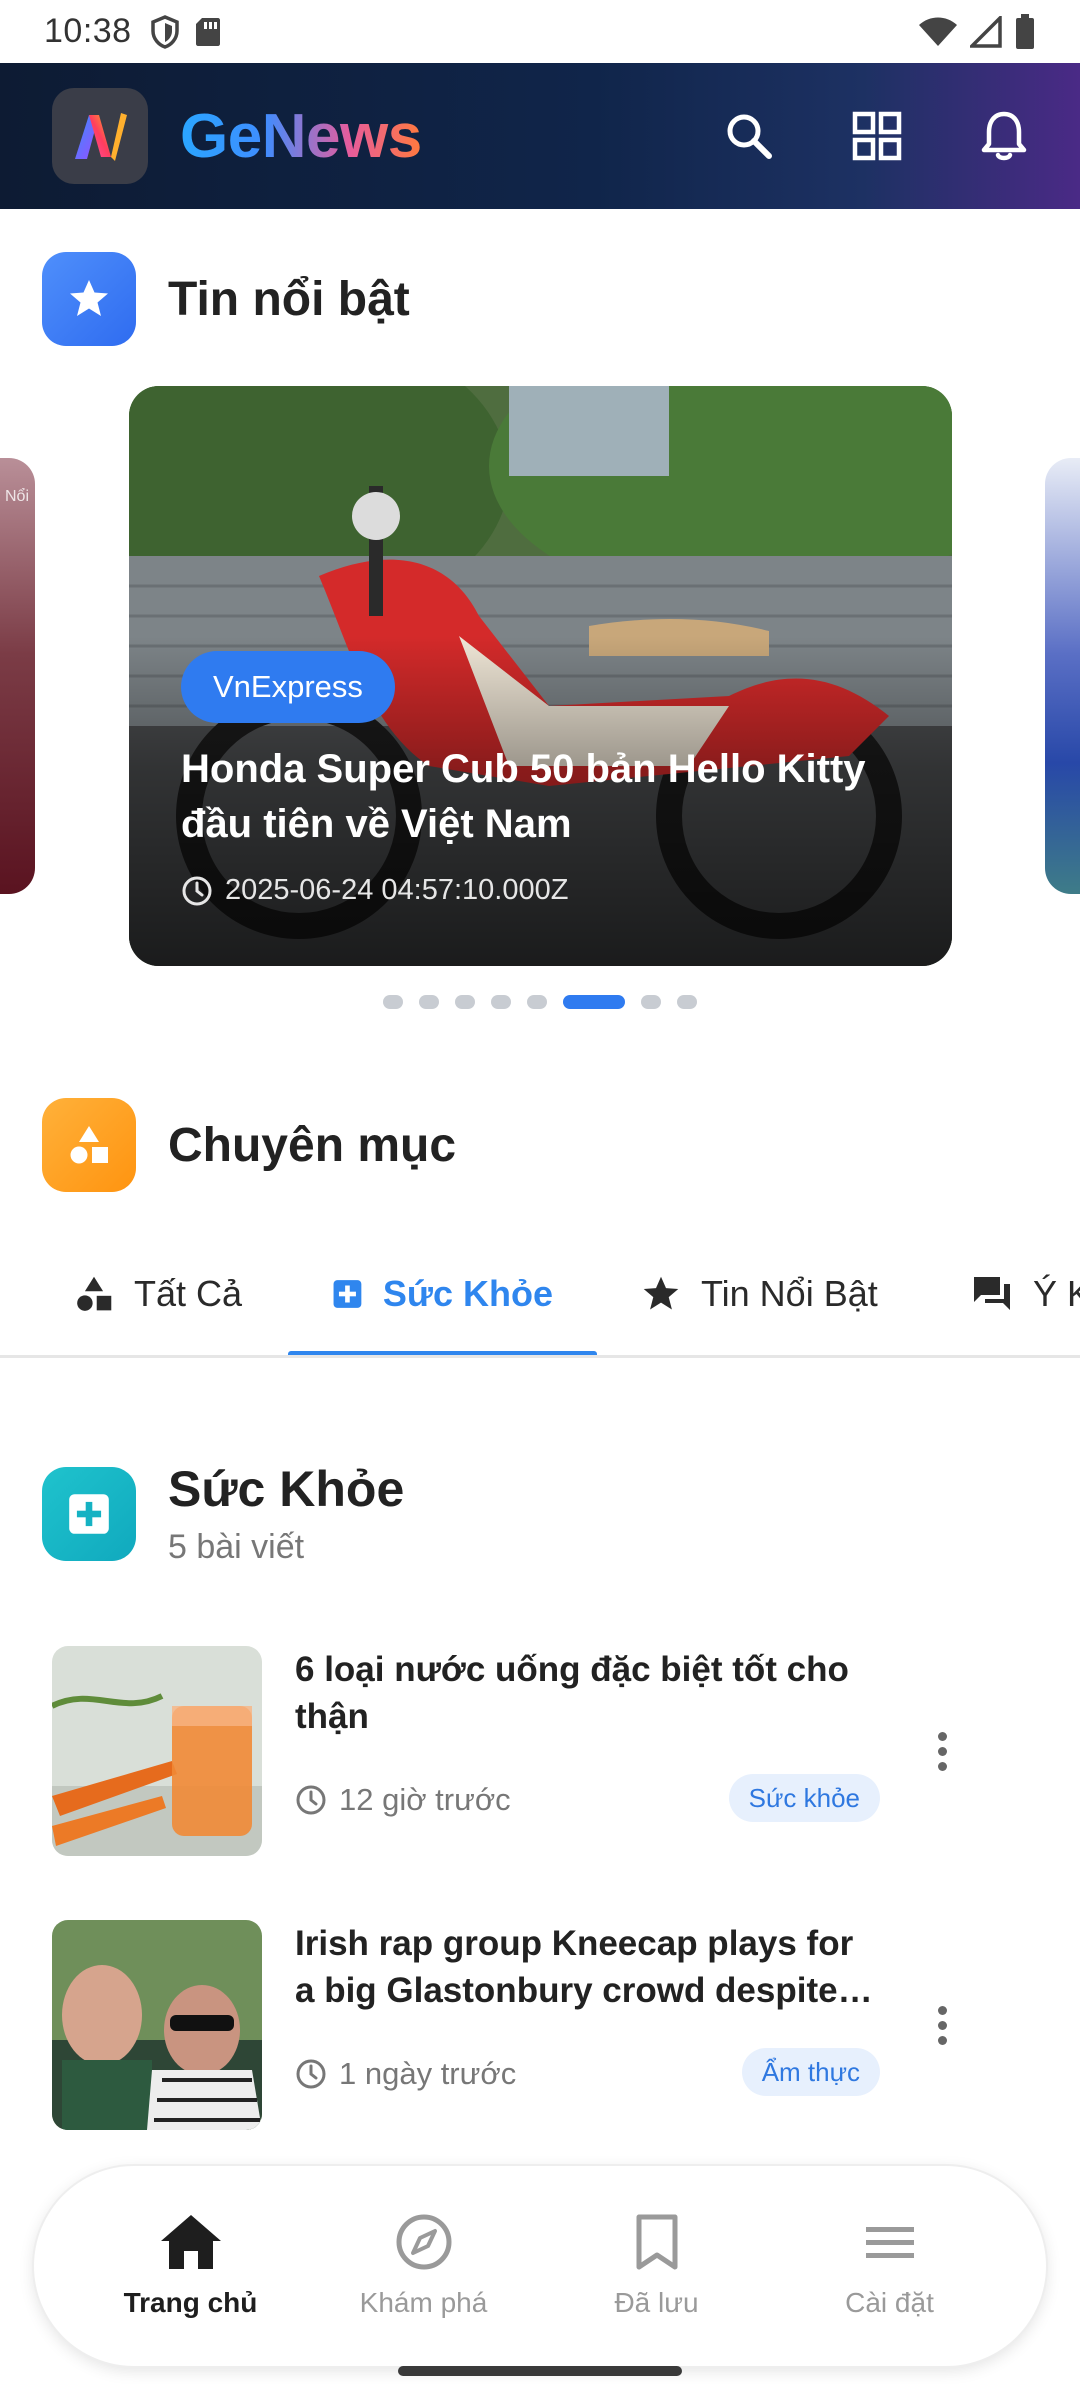  I want to click on featured-title: Tin nổi bật, so click(289, 299).